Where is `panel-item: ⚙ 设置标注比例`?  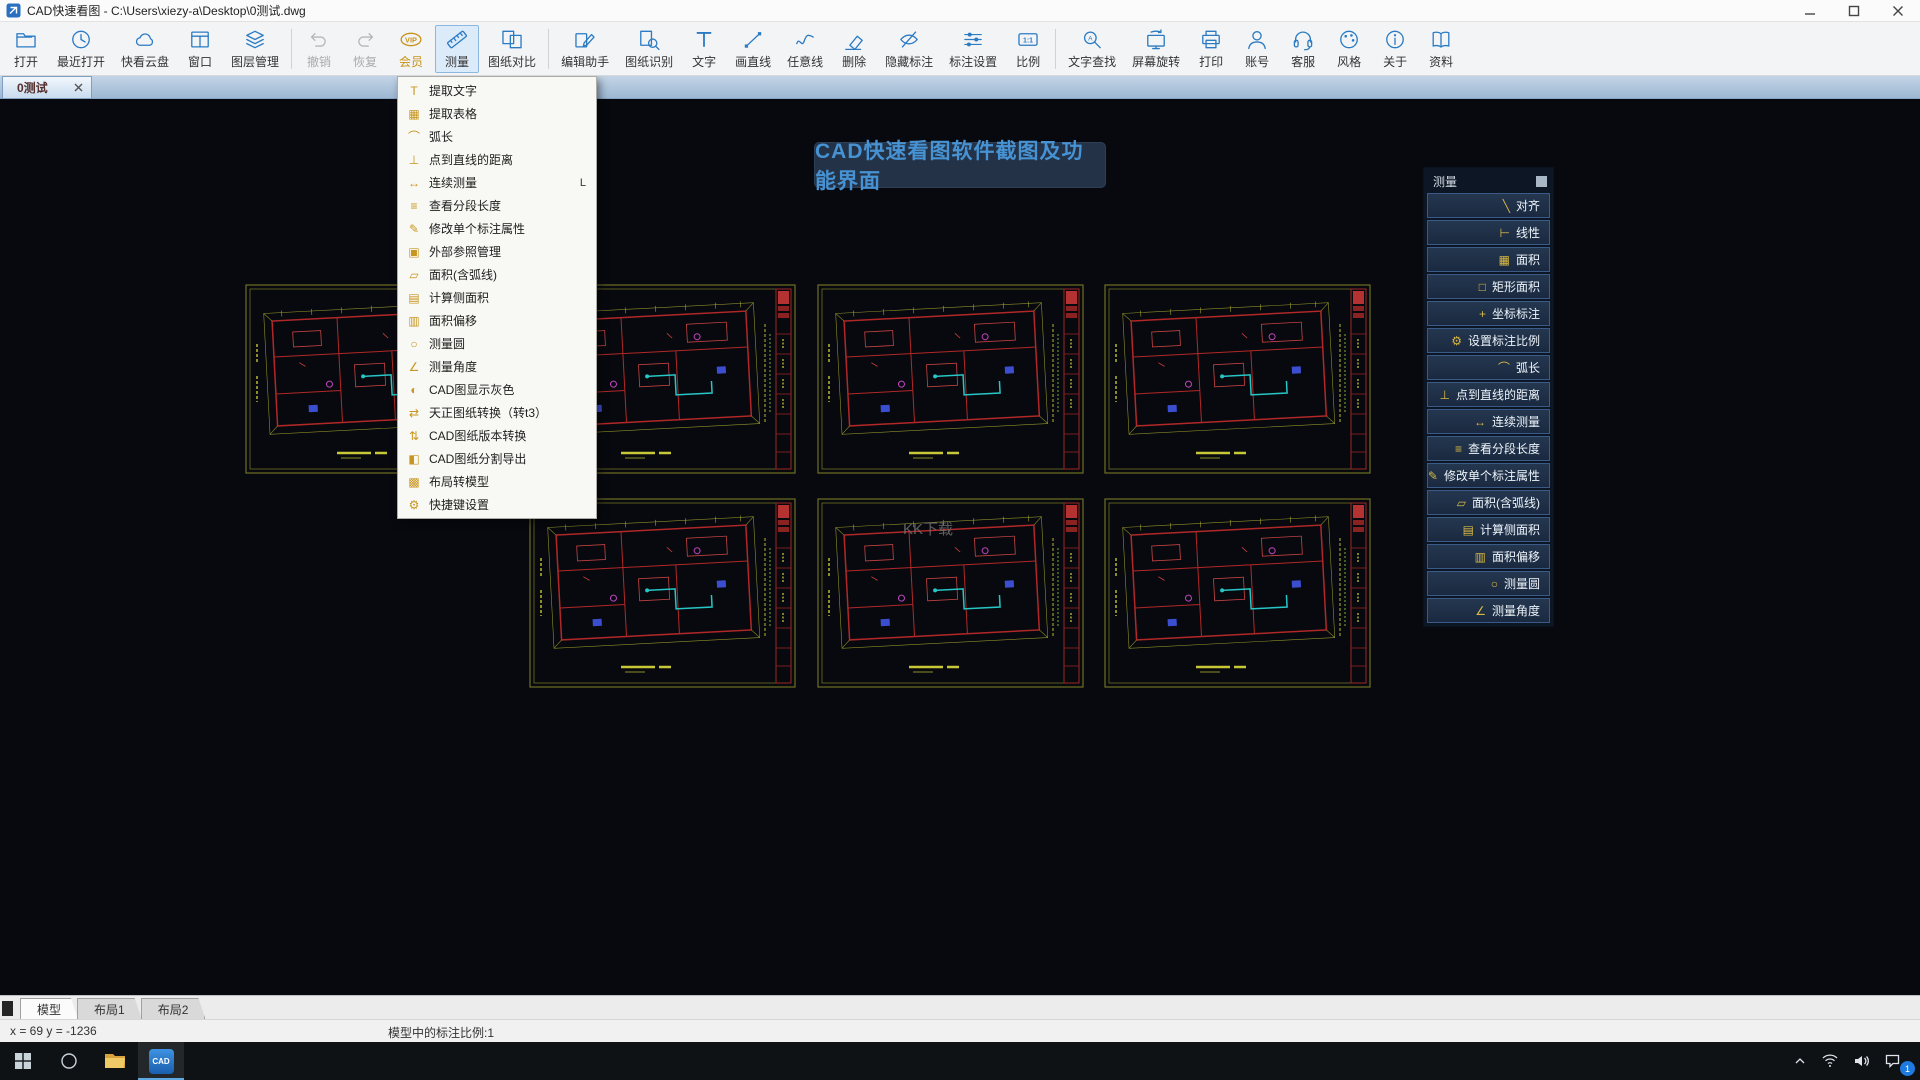 panel-item: ⚙ 设置标注比例 is located at coordinates (1488, 340).